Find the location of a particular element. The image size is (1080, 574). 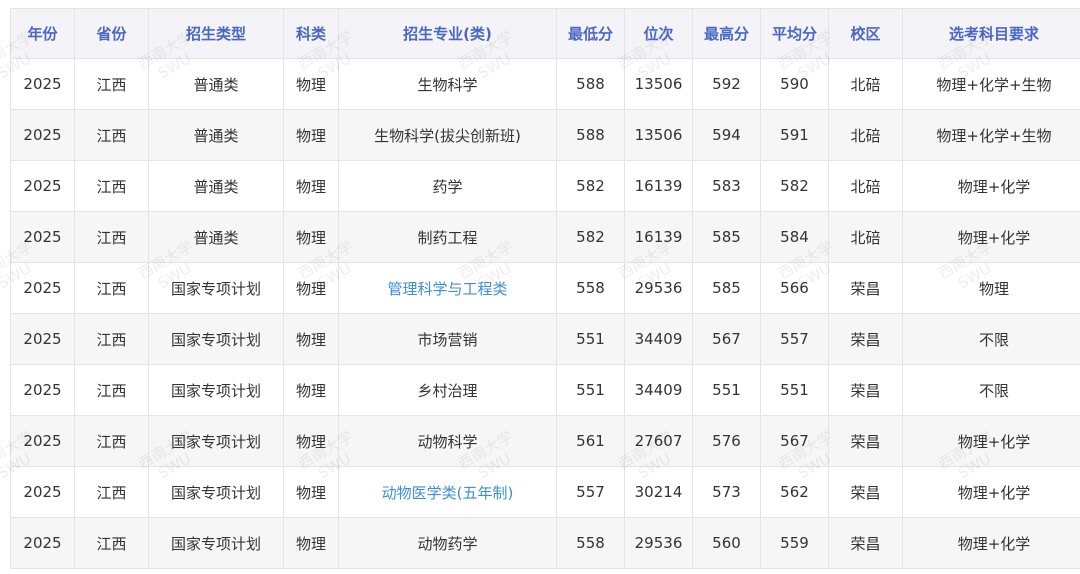

table-row: 2025 江西 国家专项计划 物理 乡村治理 551 34409 551 551 荣昌 不限 is located at coordinates (545, 390).